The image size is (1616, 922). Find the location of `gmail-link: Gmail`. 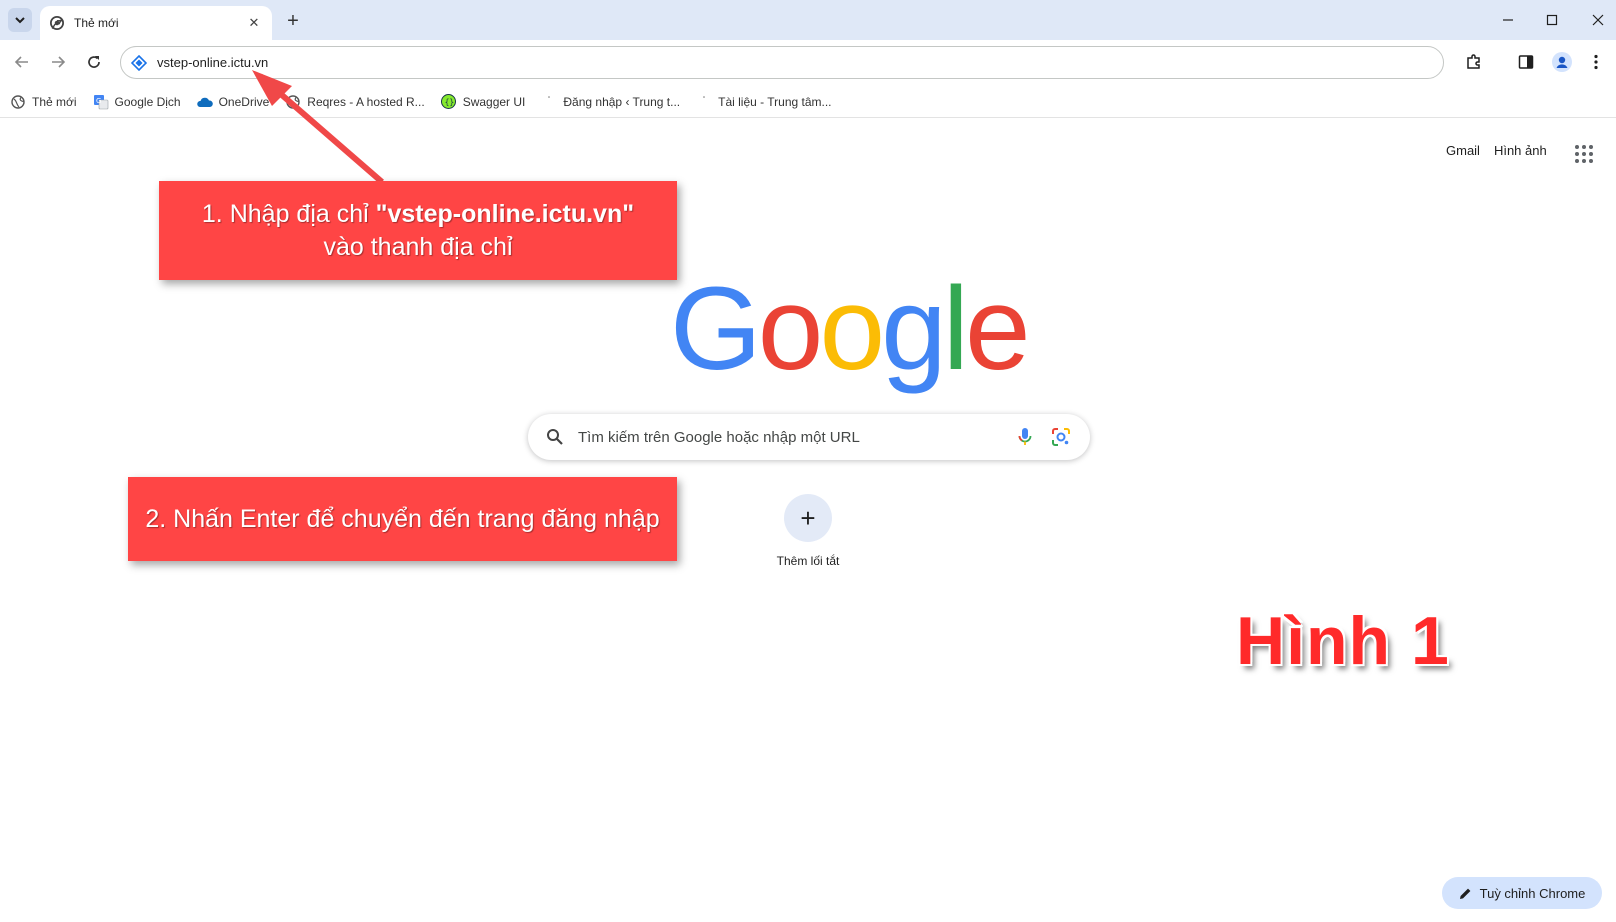

gmail-link: Gmail is located at coordinates (1463, 150).